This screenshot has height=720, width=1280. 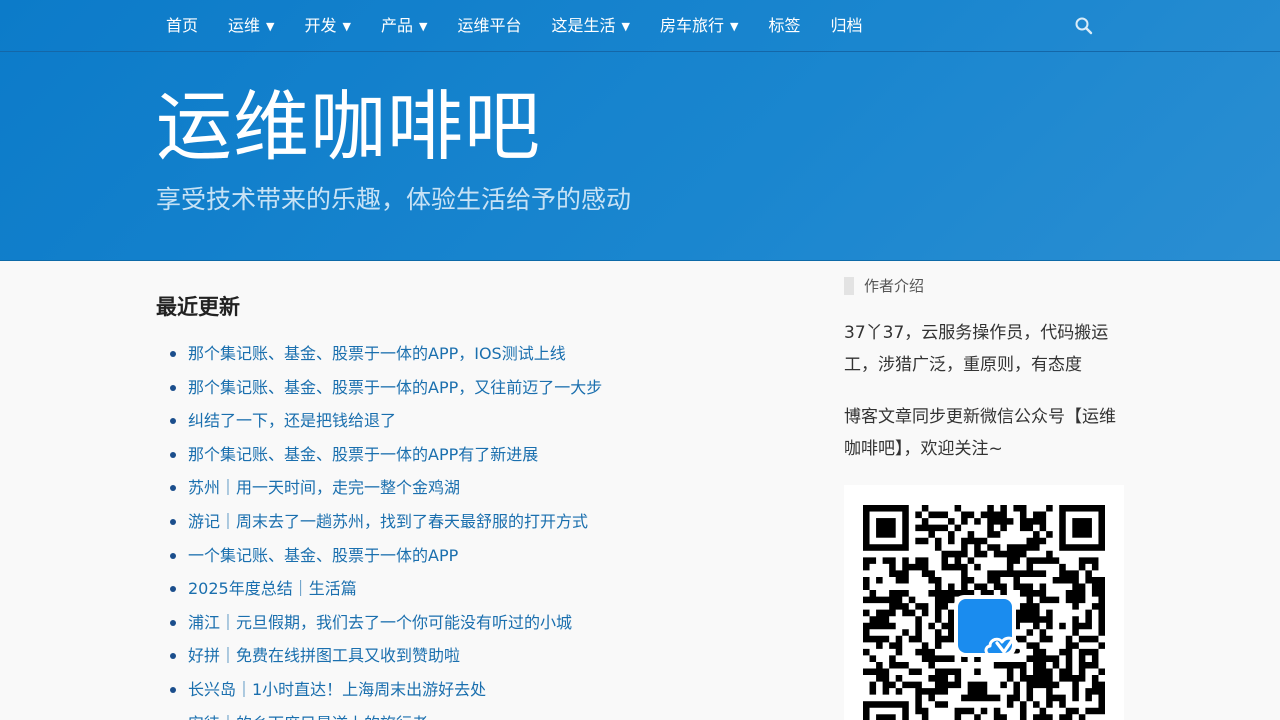 I want to click on post-link: 那个集记账、基金、股票于一体的APP有了新进展, so click(x=363, y=454).